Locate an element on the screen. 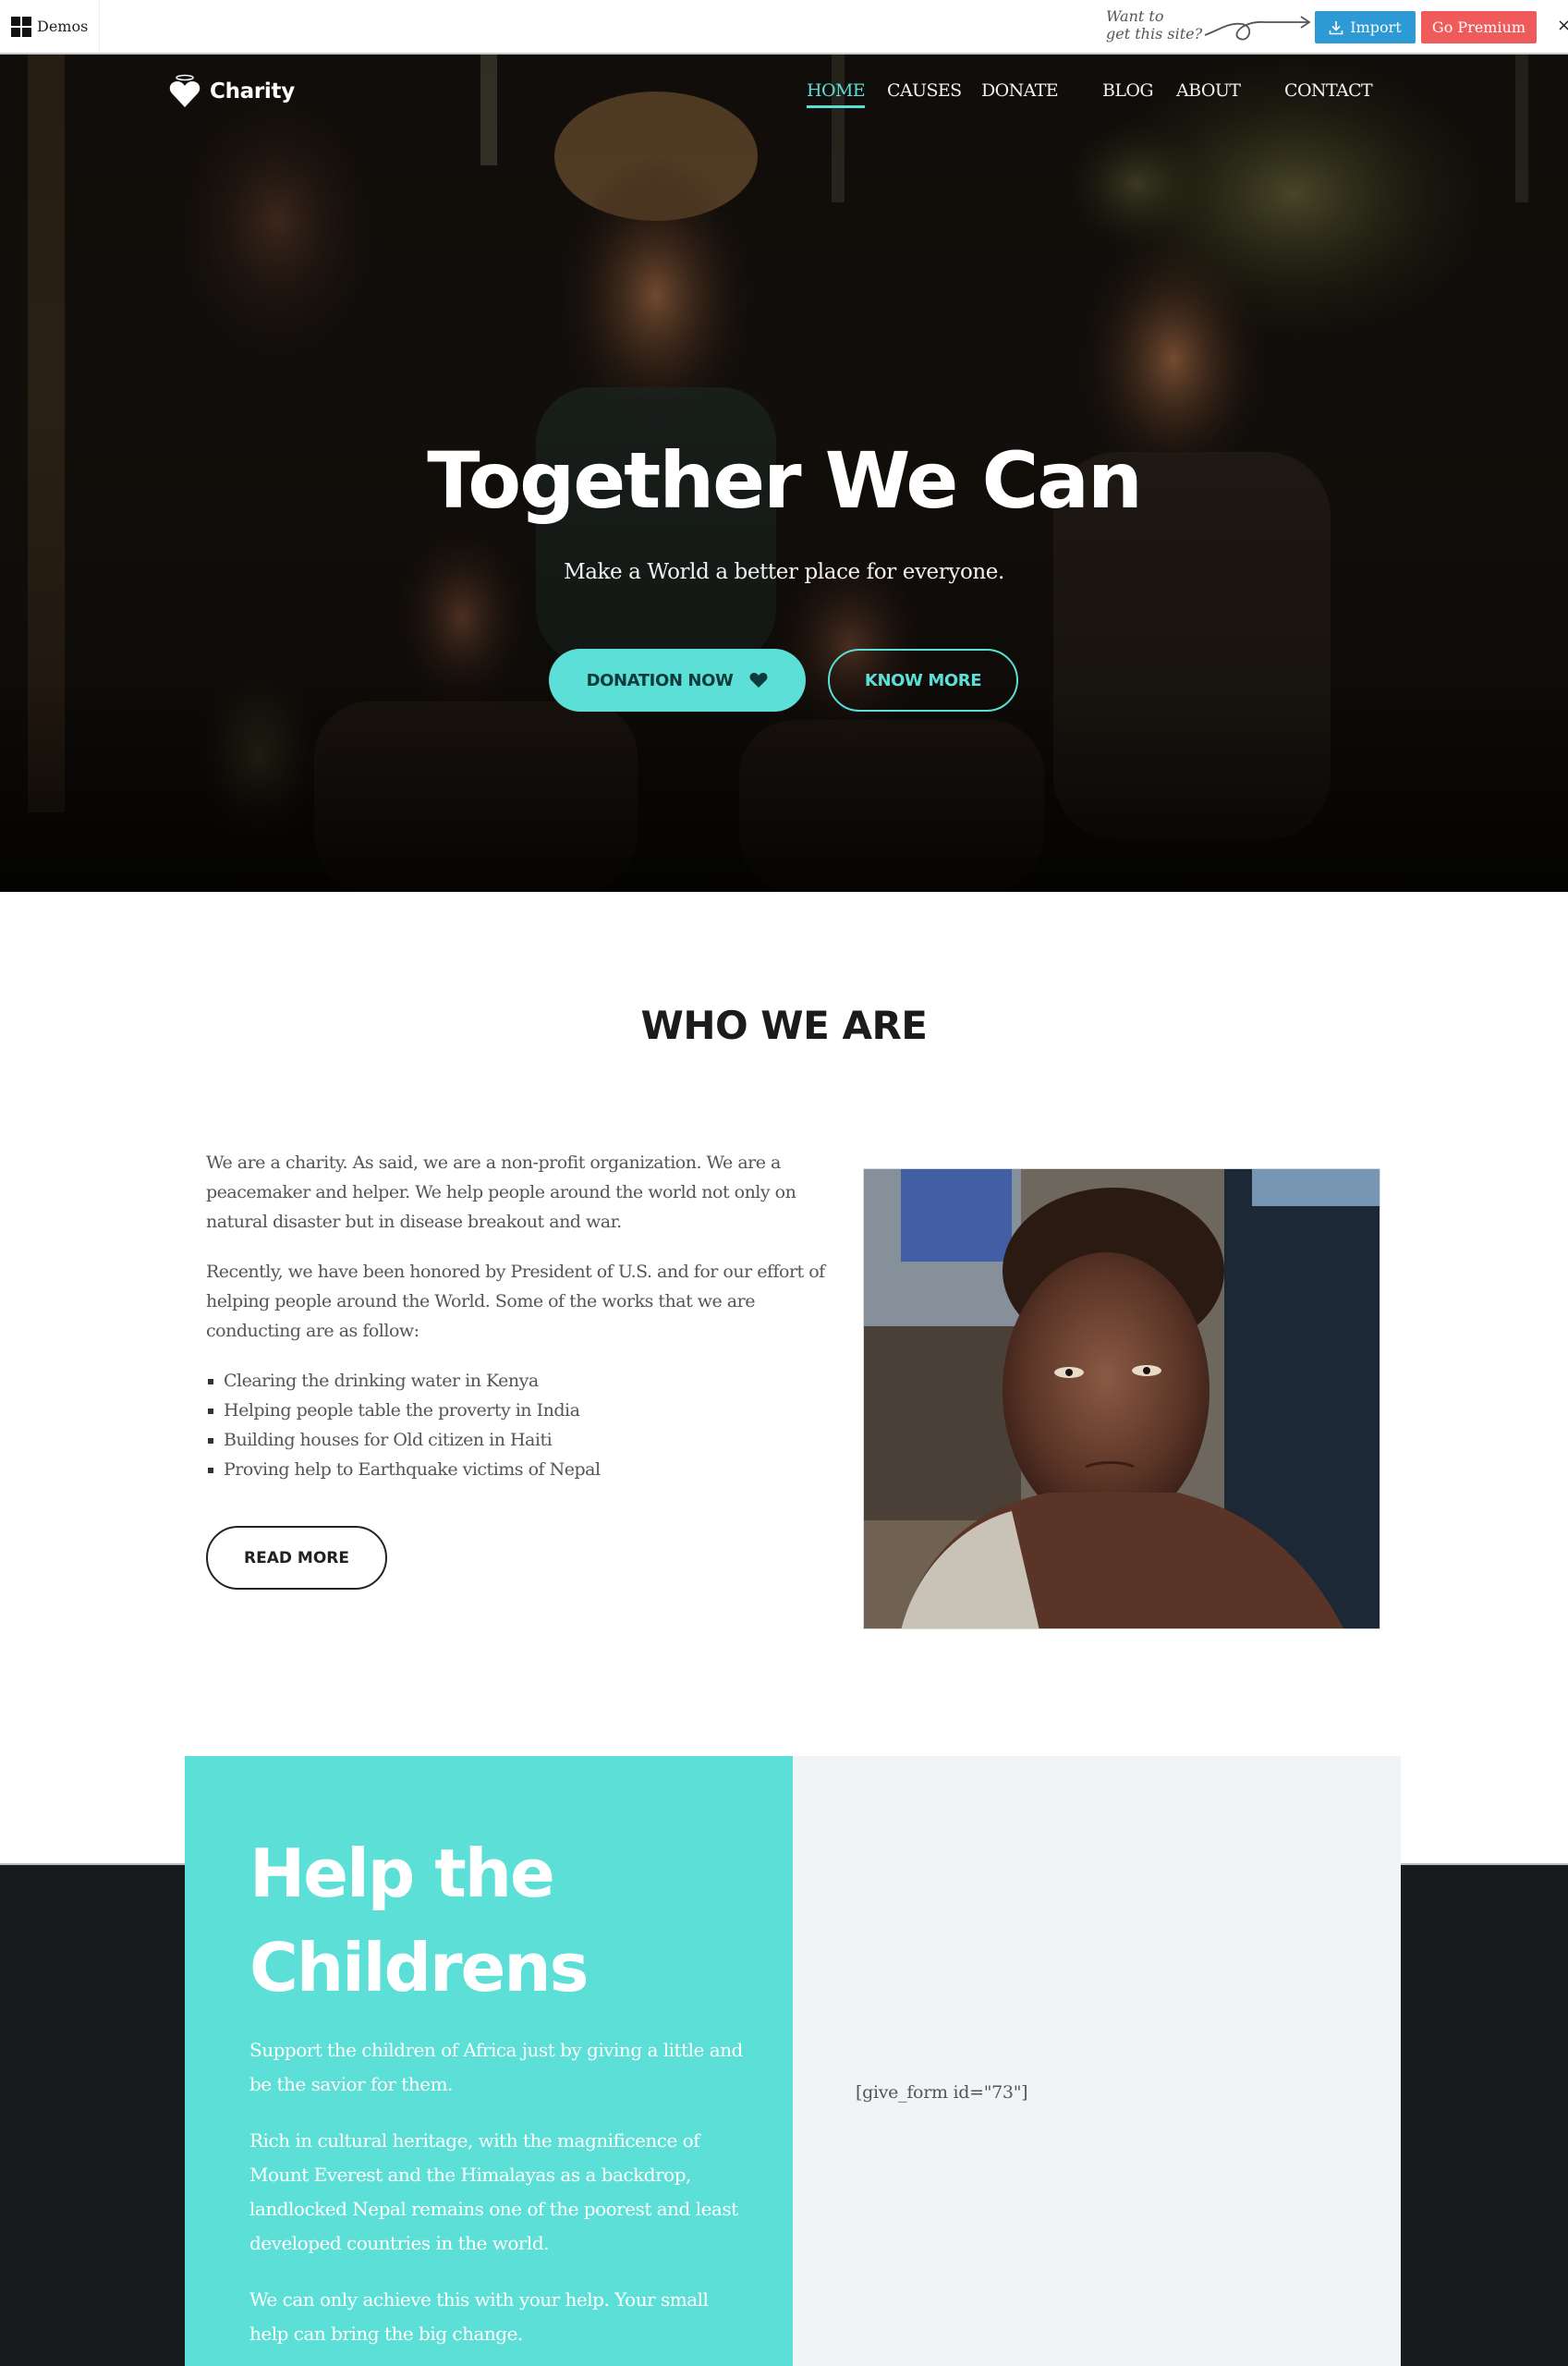 The image size is (1568, 2366). help-title-line-1: Help the is located at coordinates (402, 1874).